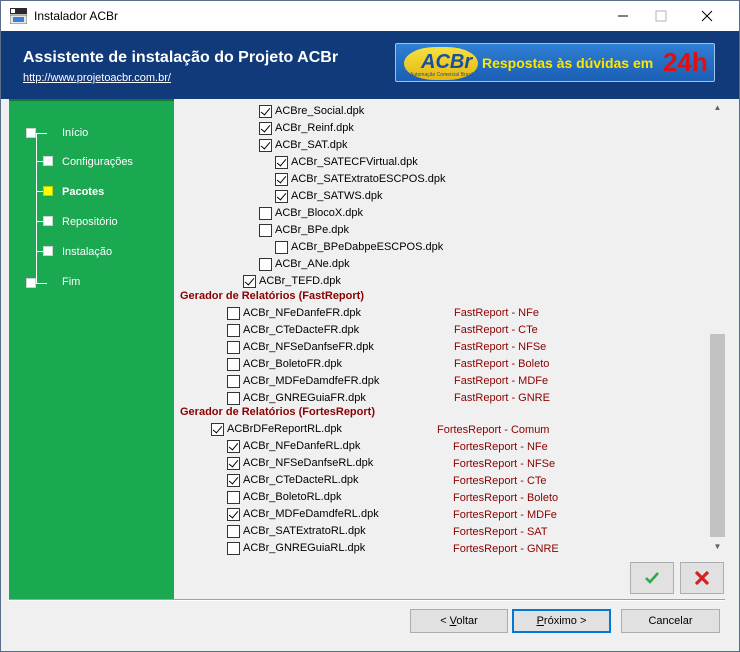 The image size is (740, 652). I want to click on package-item: ACBr_CTeDacteFR.dpk, so click(293, 330).